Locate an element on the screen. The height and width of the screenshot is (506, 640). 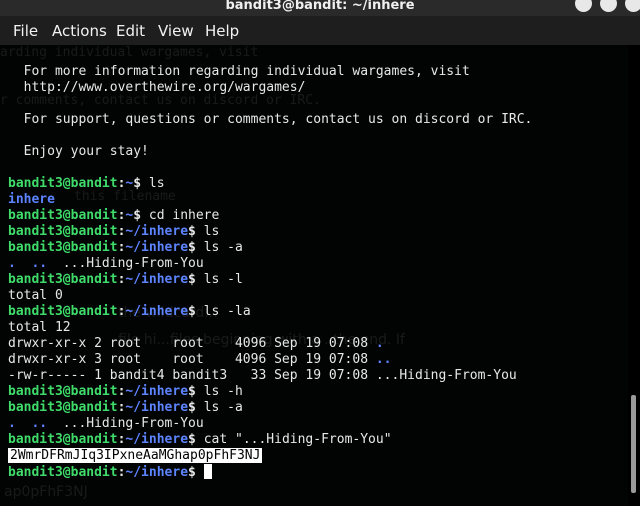
menu-bar: File Actions Edit View Help is located at coordinates (320, 30).